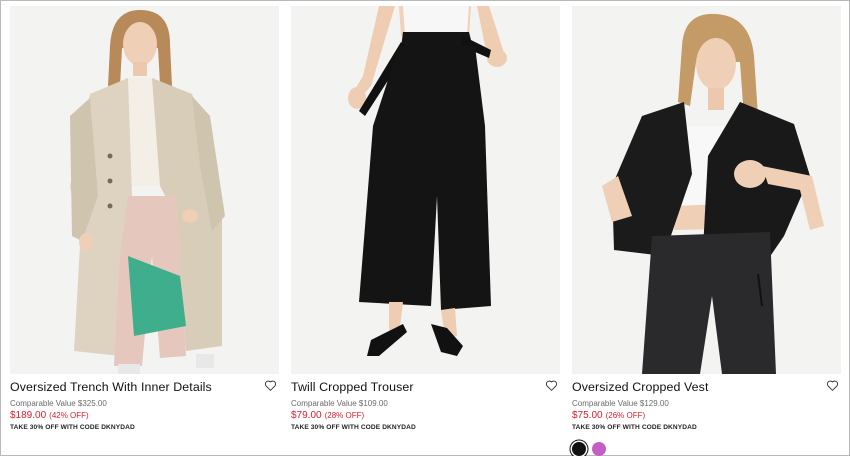  I want to click on product-title-row: Oversized Cropped Vest, so click(706, 388).